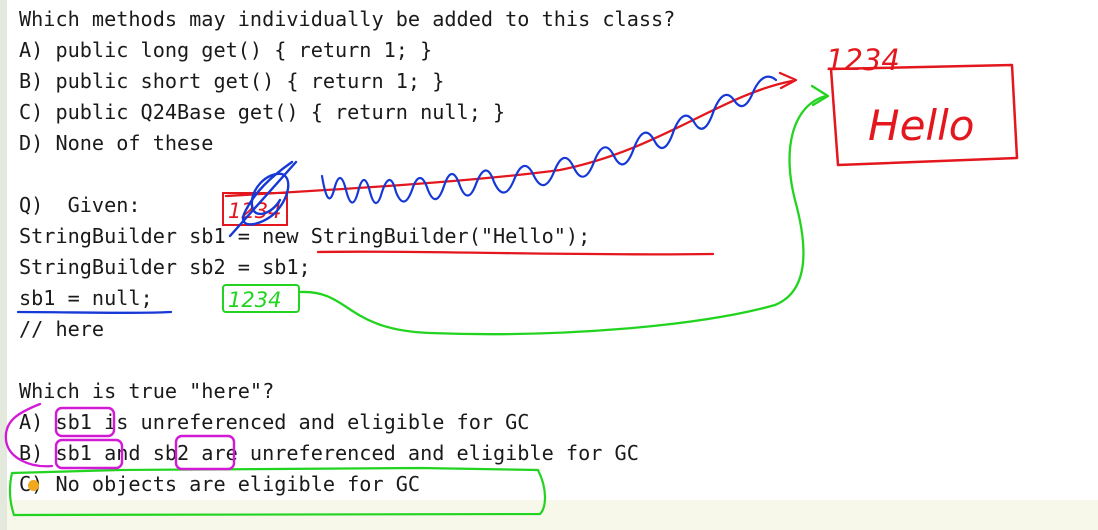 Image resolution: width=1098 pixels, height=530 pixels. Describe the element at coordinates (165, 267) in the screenshot. I see `code-line-sb2-assign: StringBuilder sb2 = sb1;` at that location.